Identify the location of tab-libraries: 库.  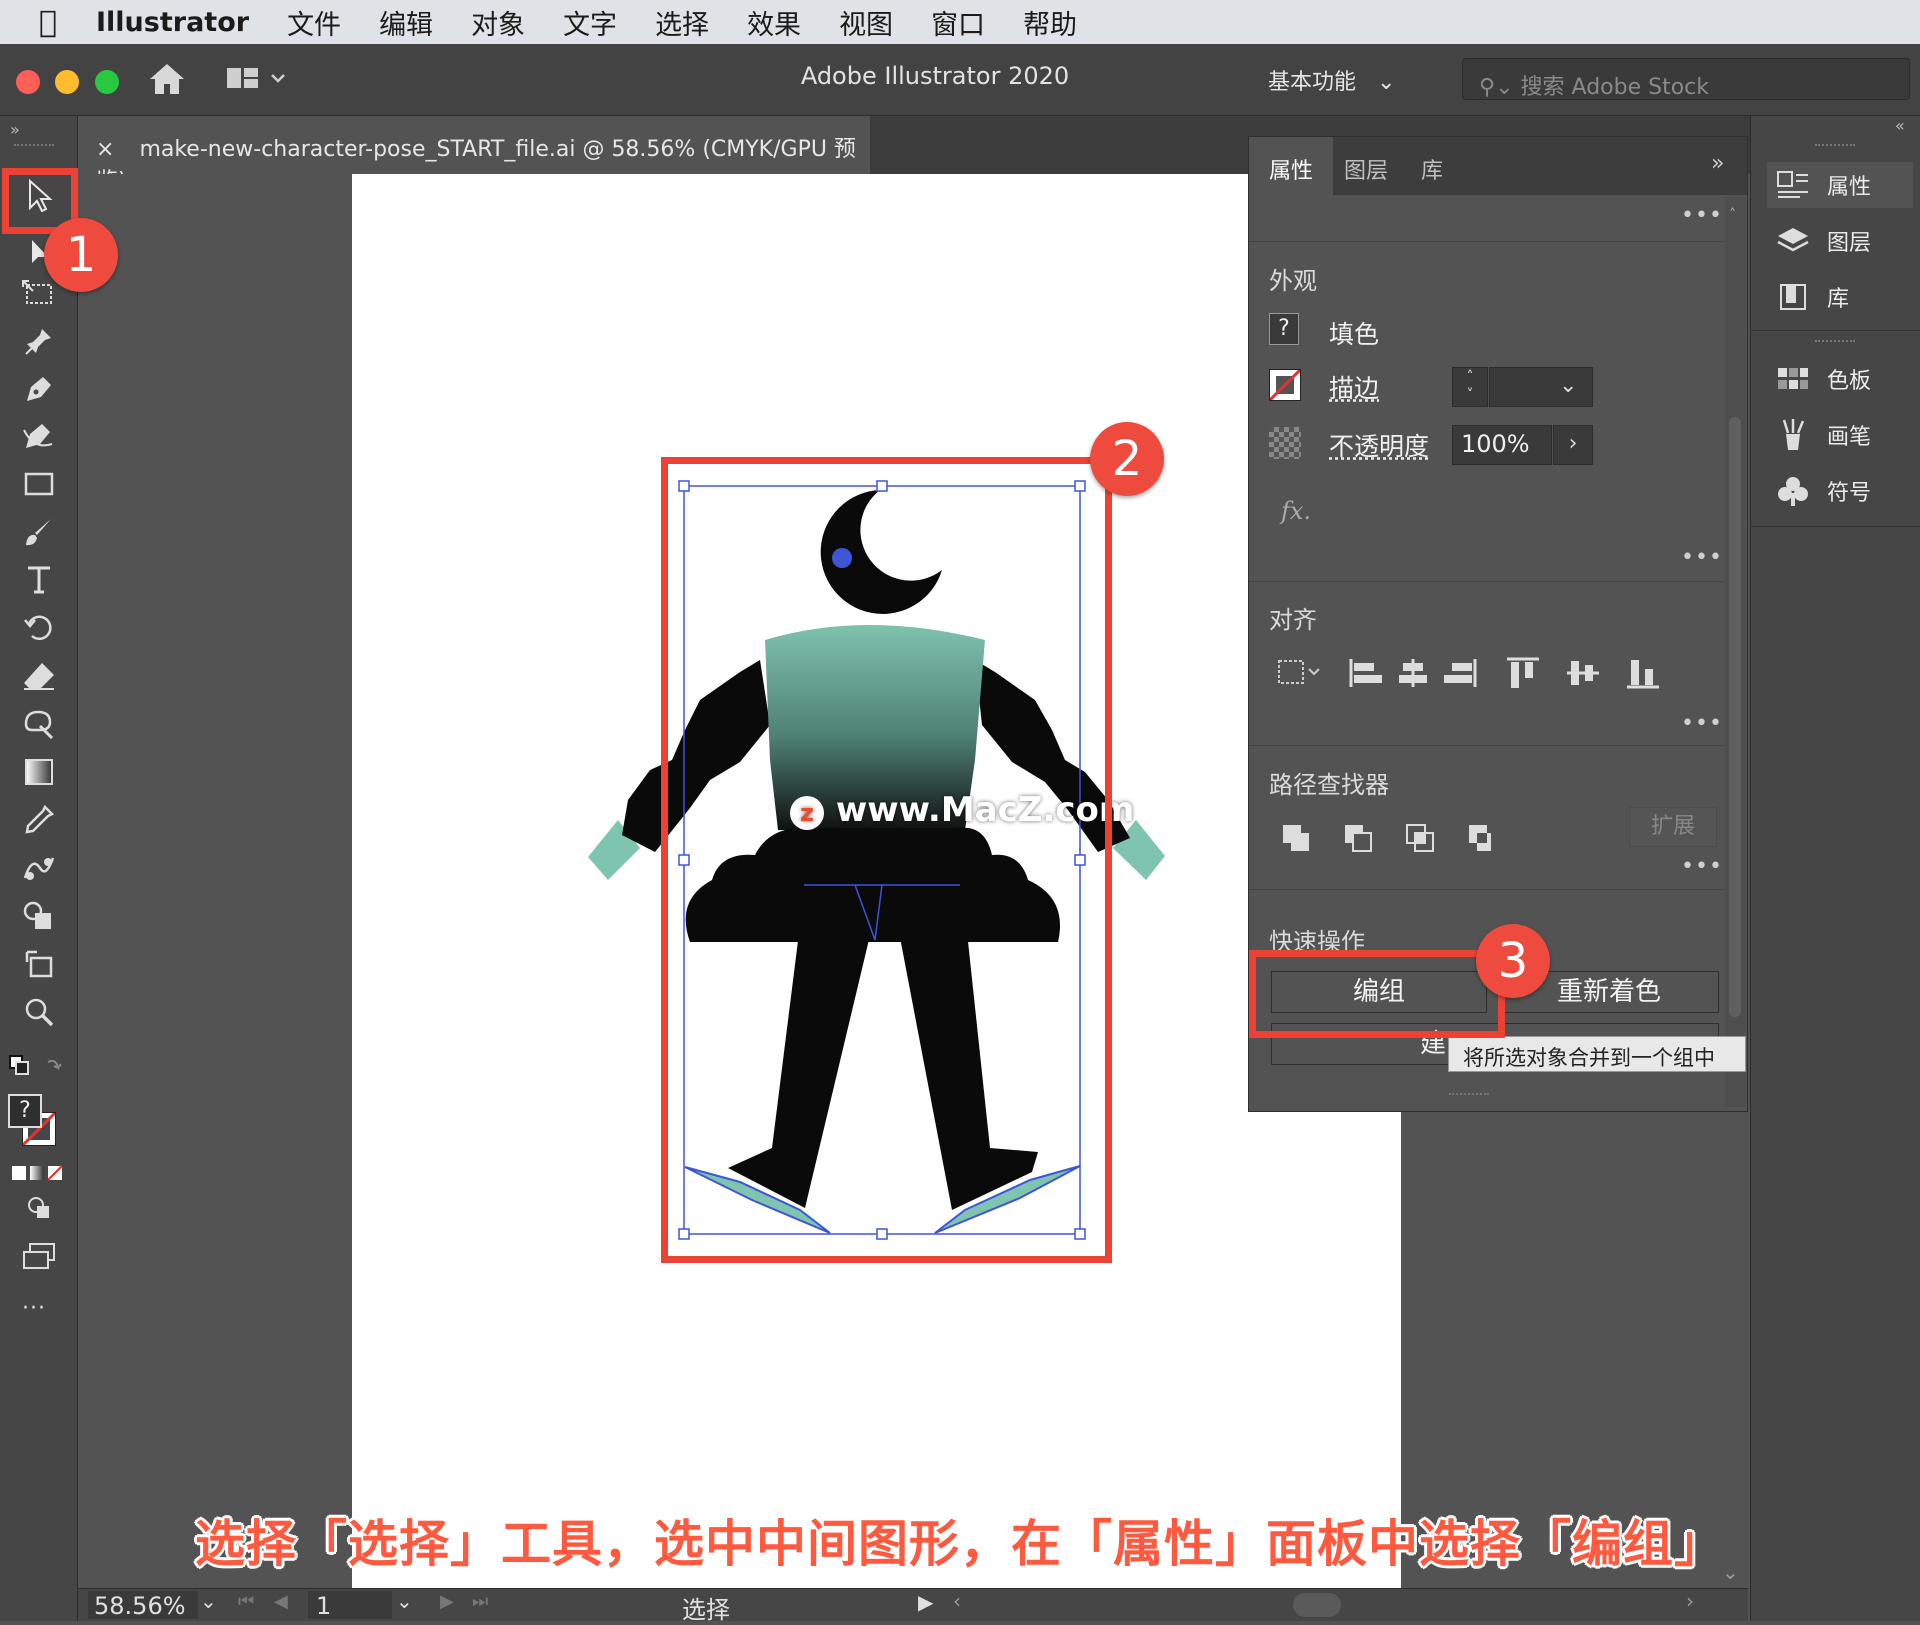
(1432, 166).